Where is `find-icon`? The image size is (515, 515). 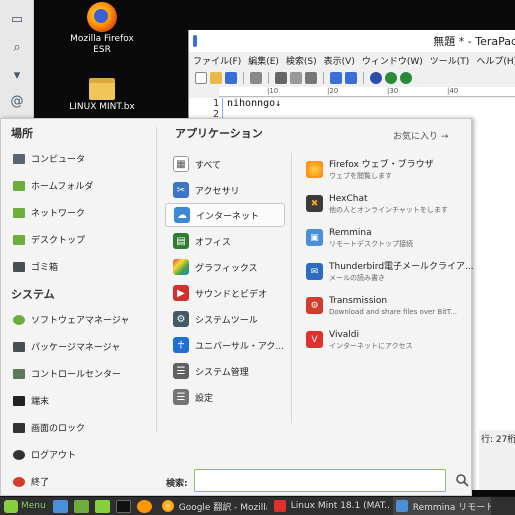
find-icon is located at coordinates (376, 78).